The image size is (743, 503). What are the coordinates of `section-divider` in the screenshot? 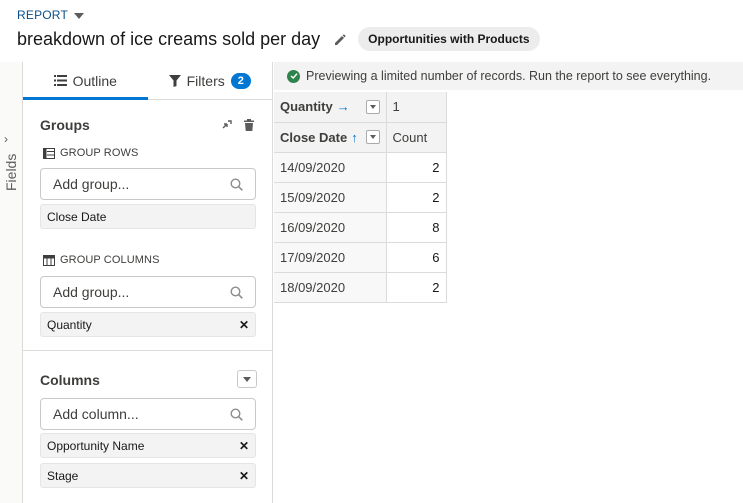 It's located at (147, 350).